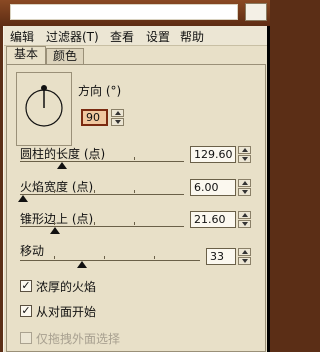 This screenshot has height=352, width=320. Describe the element at coordinates (26, 311) in the screenshot. I see `start-opposite-checkbox: ✓` at that location.